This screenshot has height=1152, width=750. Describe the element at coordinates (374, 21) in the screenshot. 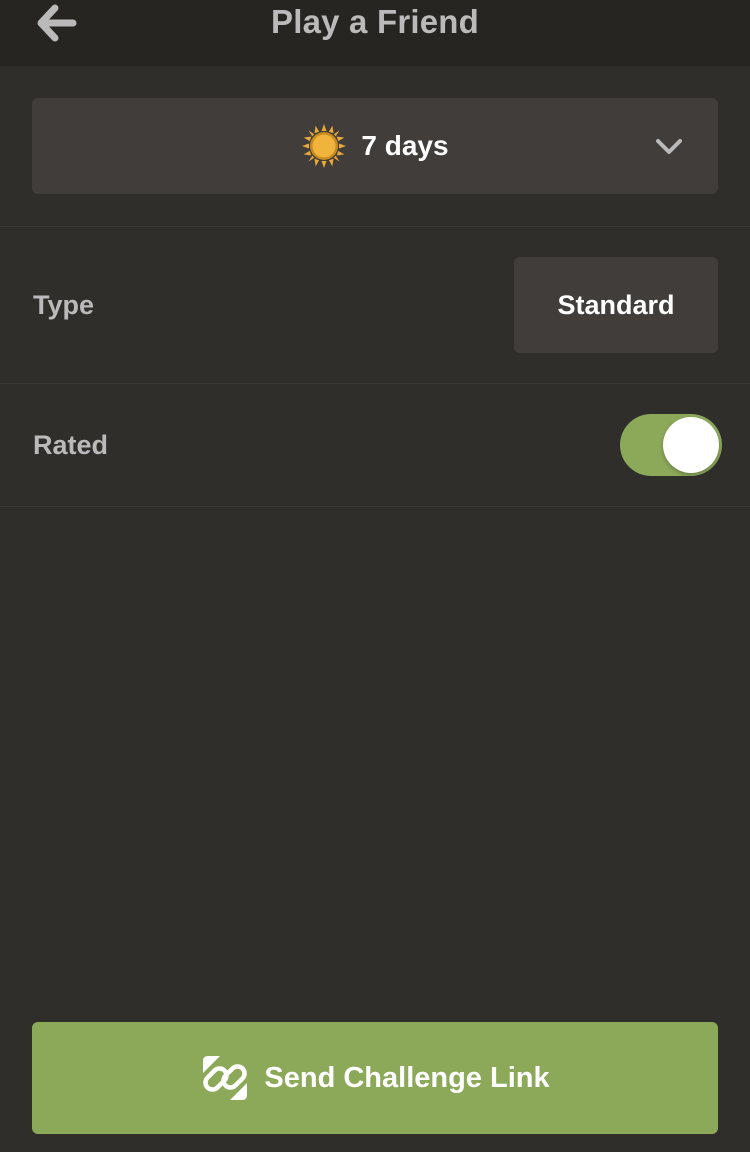

I see `page-title: Play a Friend` at that location.